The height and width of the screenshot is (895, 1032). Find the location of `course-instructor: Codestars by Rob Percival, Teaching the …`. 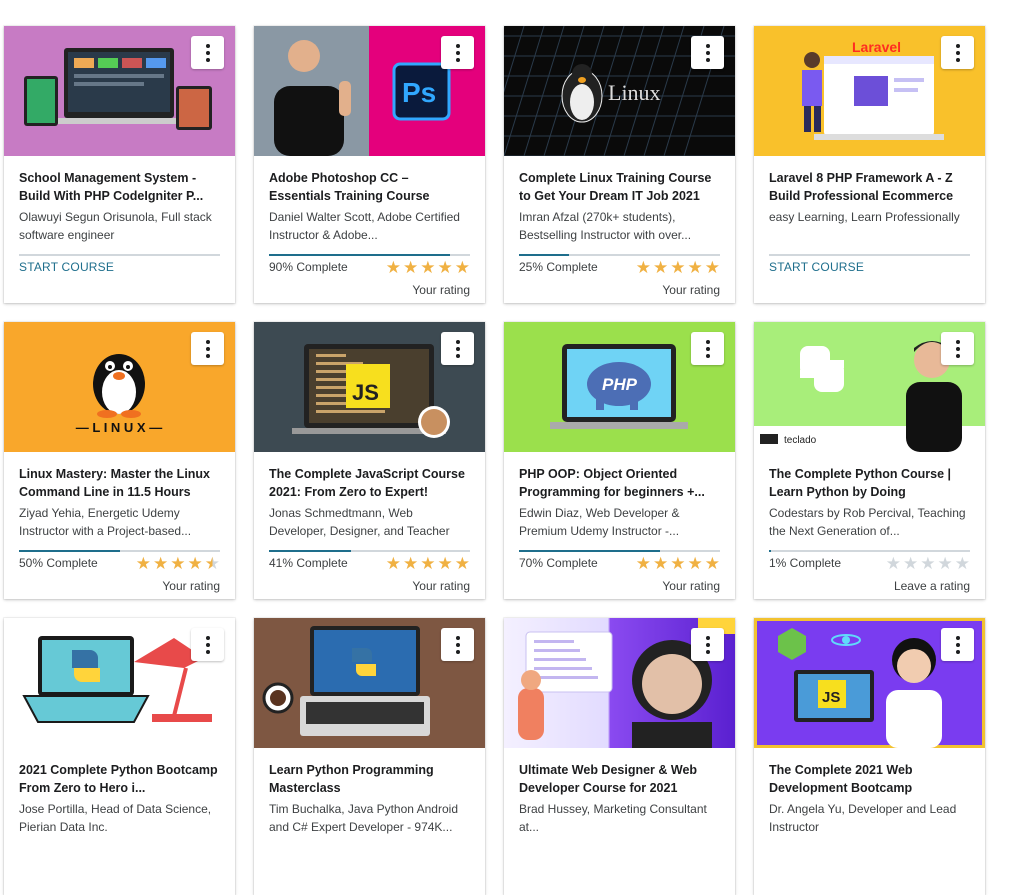

course-instructor: Codestars by Rob Percival, Teaching the … is located at coordinates (867, 522).